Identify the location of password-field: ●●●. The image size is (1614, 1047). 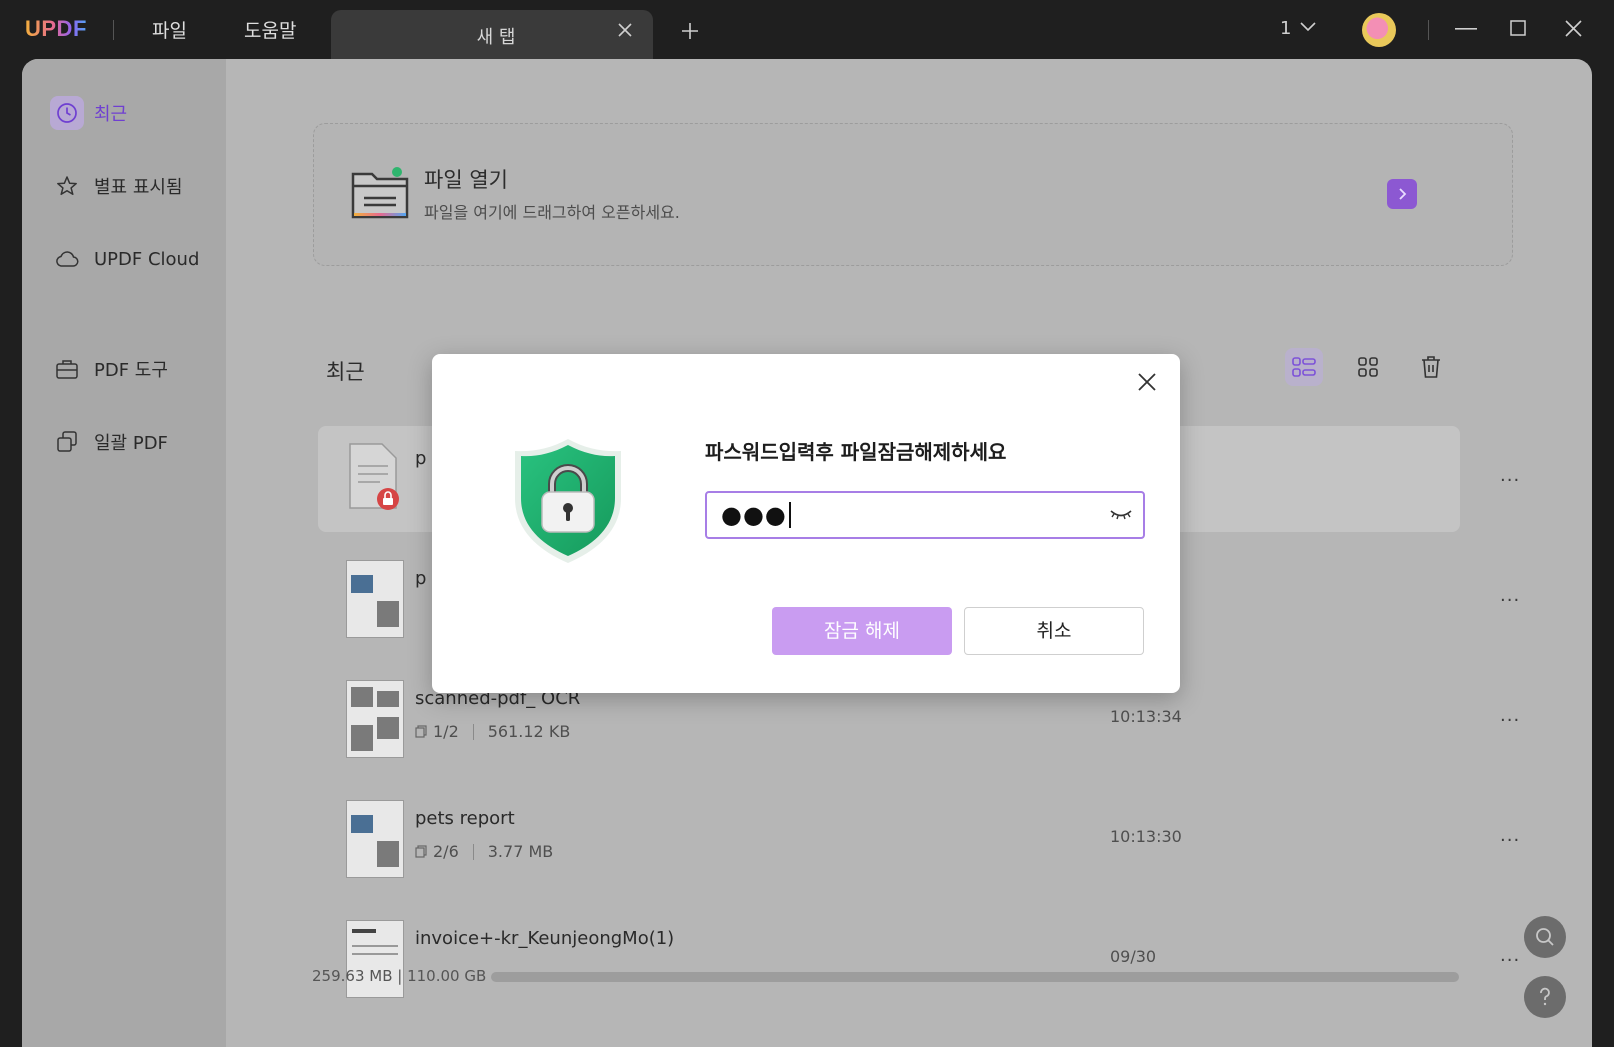
(925, 515).